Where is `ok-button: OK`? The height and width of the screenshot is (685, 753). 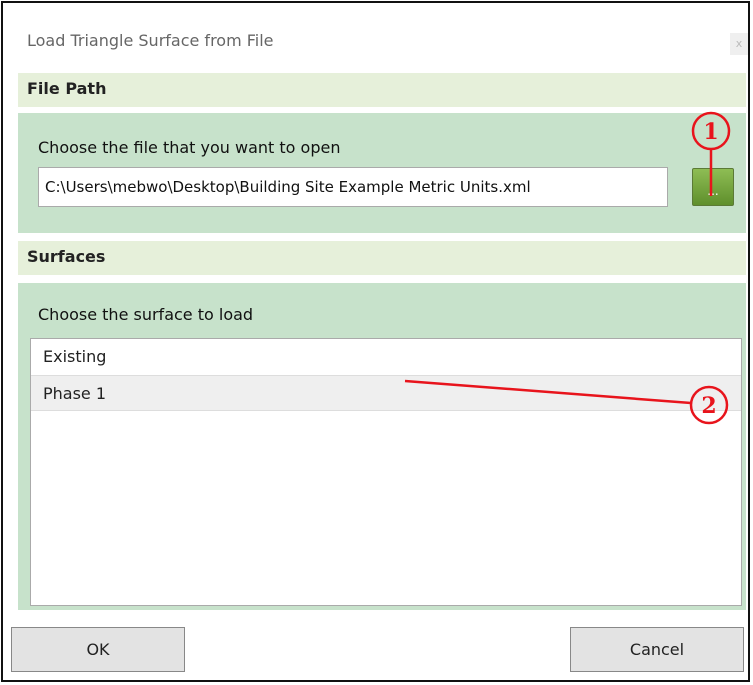
ok-button: OK is located at coordinates (98, 649).